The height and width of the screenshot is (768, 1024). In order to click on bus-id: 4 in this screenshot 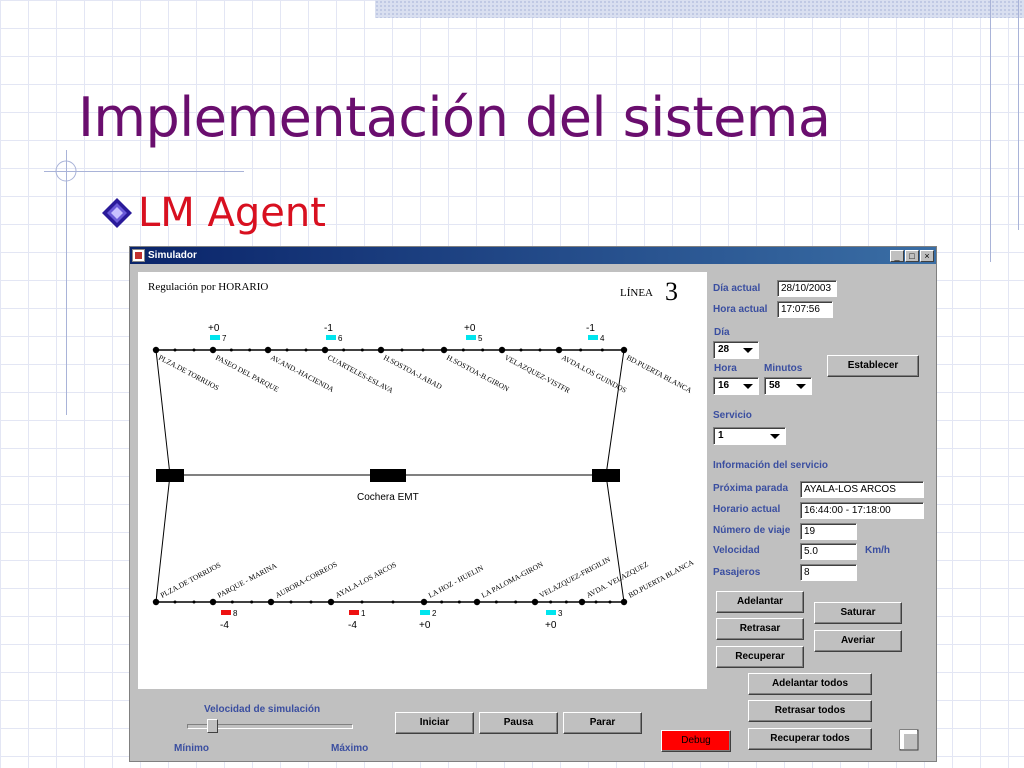, I will do `click(602, 338)`.